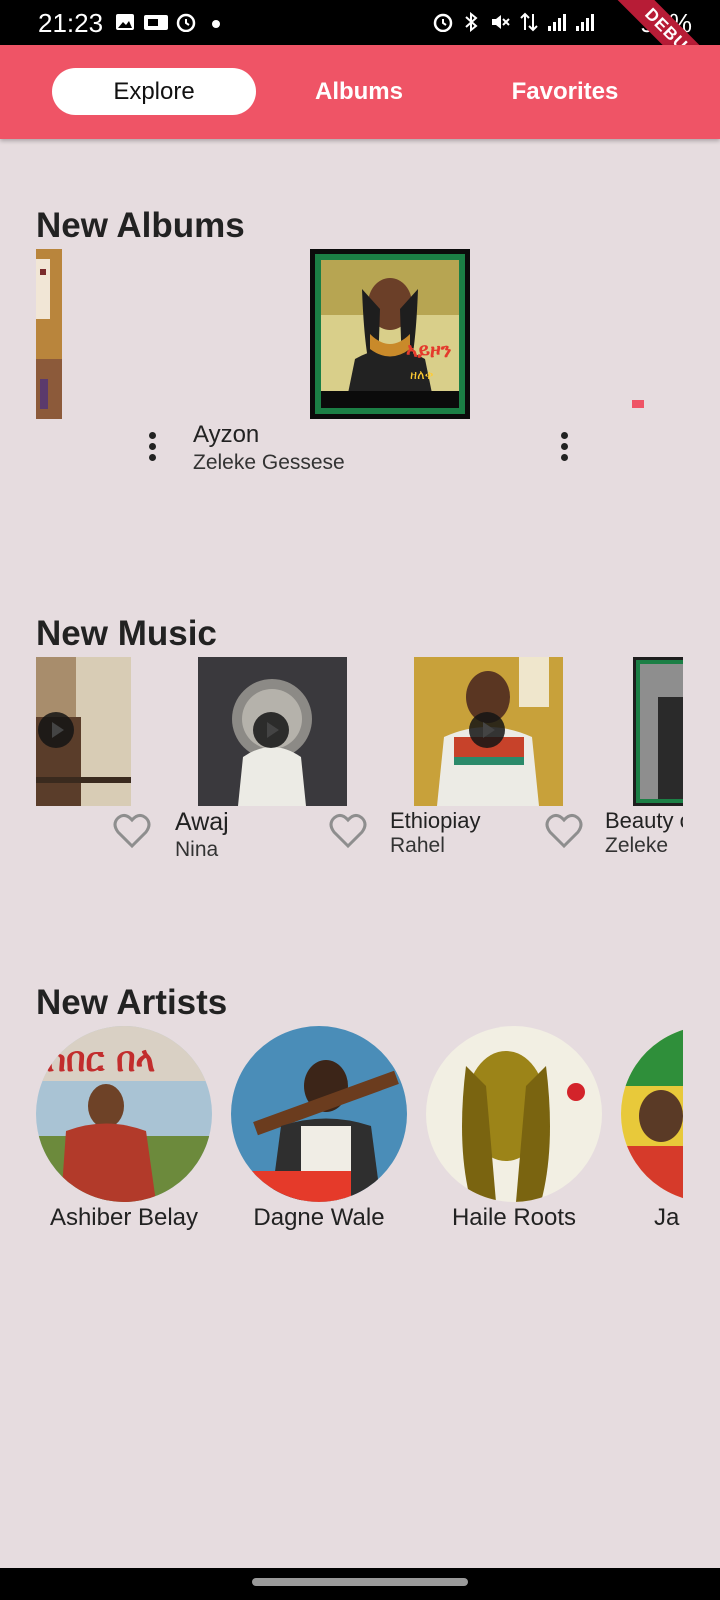  I want to click on data-icon, so click(529, 22).